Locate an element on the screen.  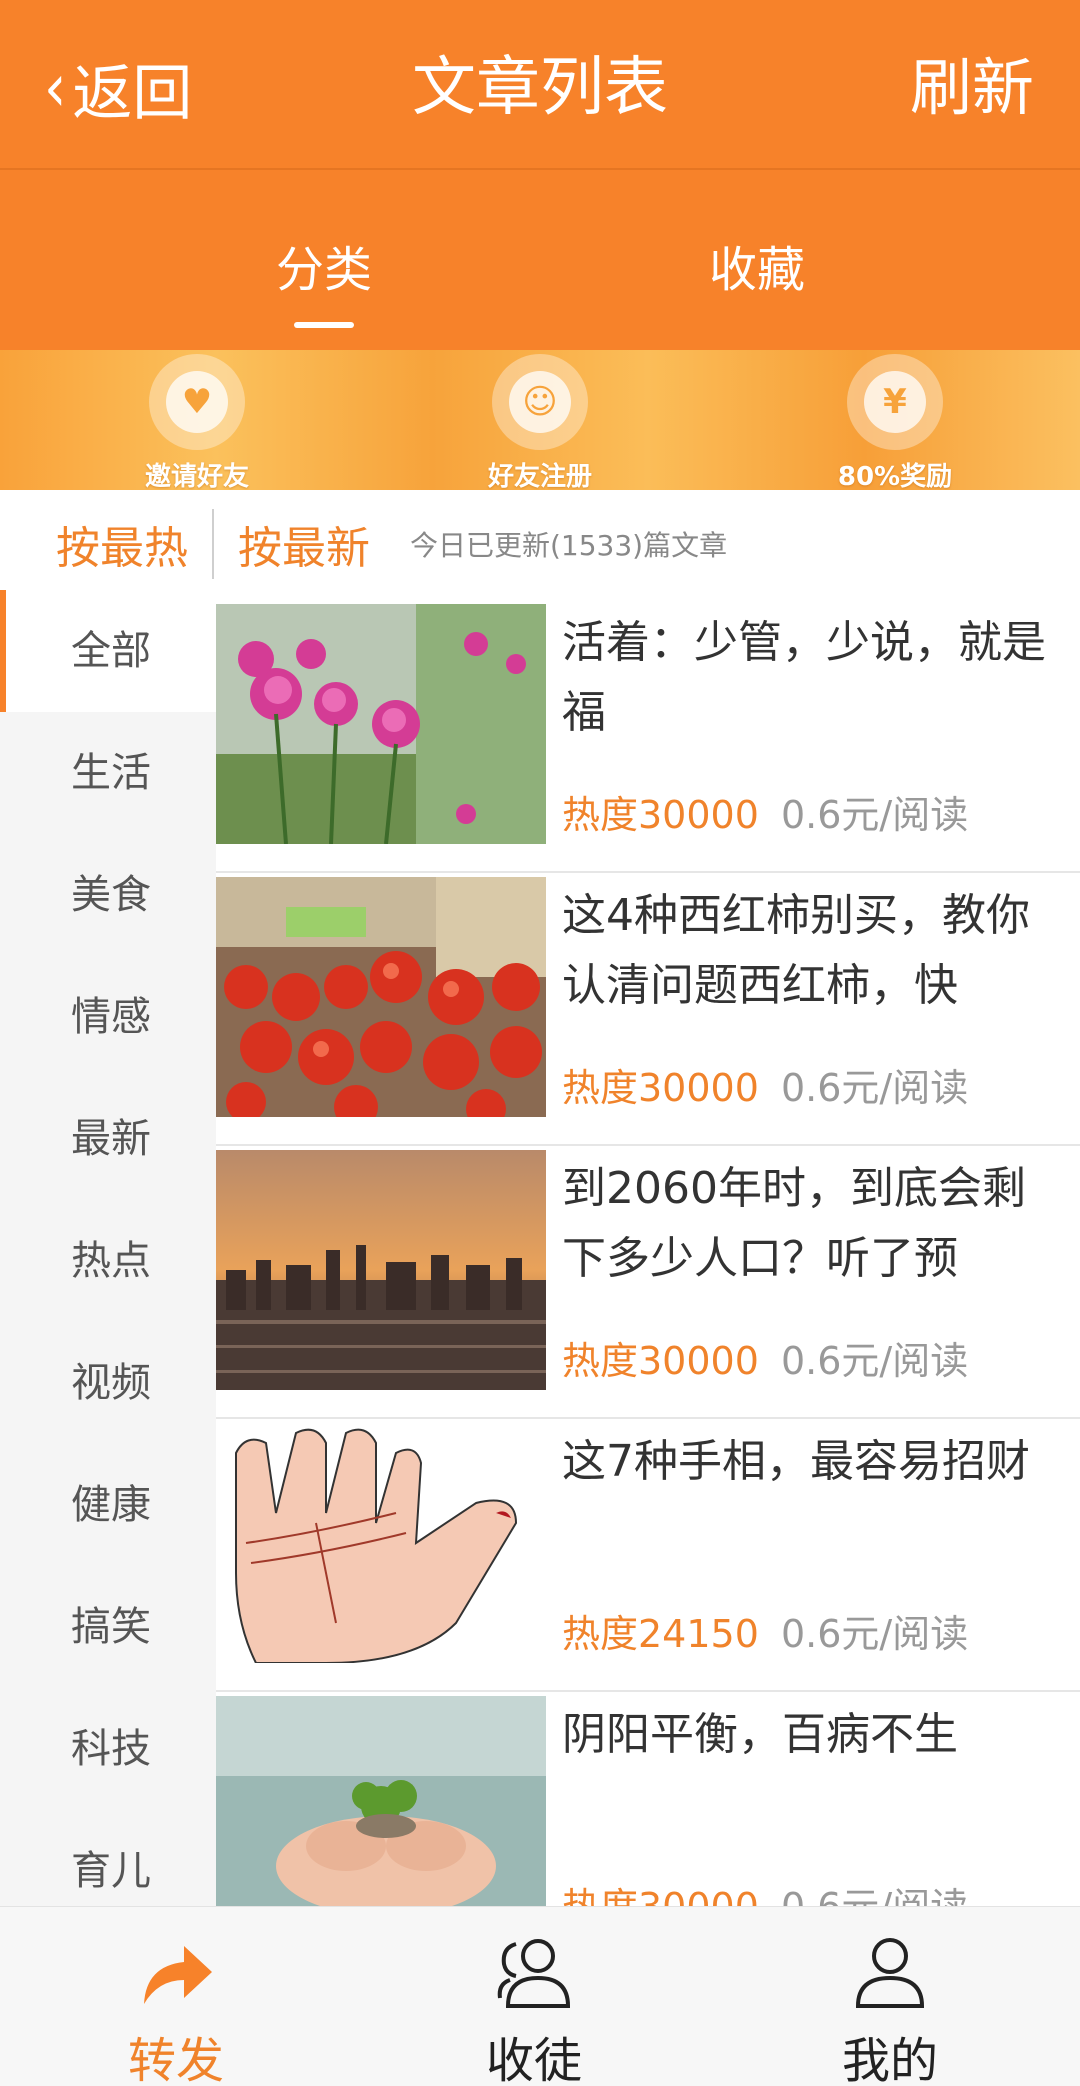
article-item: 这7种手相，最容易招财 热度24150 0.6元/阅读 is located at coordinates (648, 1555).